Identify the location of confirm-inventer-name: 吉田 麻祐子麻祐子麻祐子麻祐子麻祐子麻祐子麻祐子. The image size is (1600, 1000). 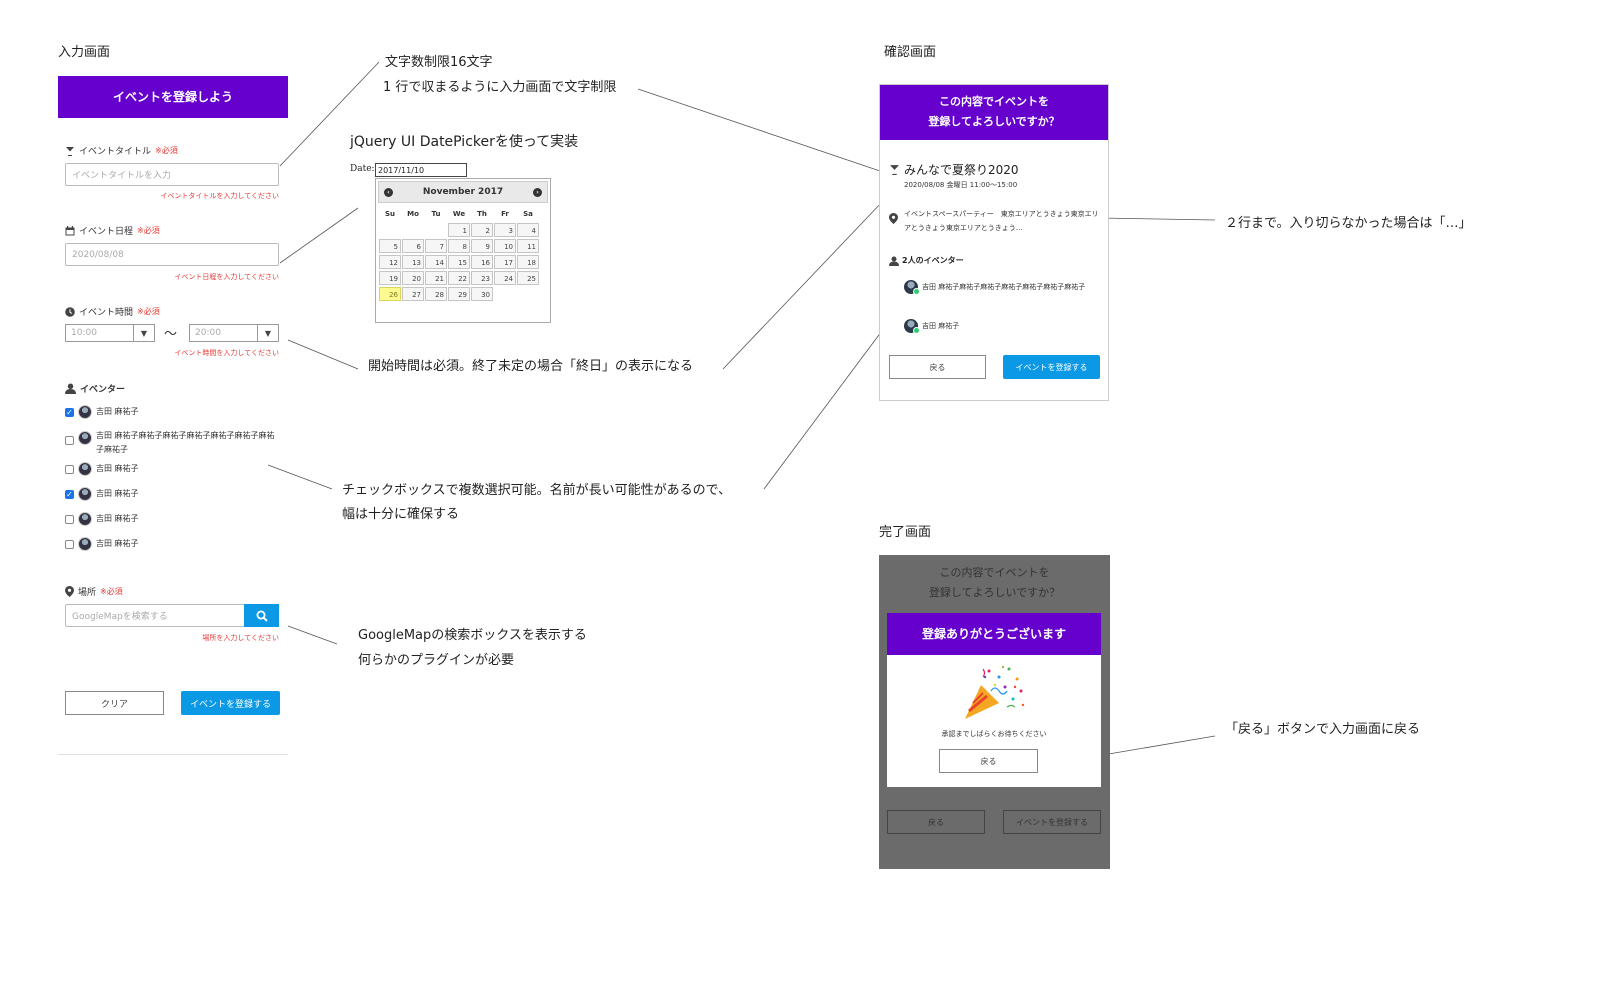
(1004, 287).